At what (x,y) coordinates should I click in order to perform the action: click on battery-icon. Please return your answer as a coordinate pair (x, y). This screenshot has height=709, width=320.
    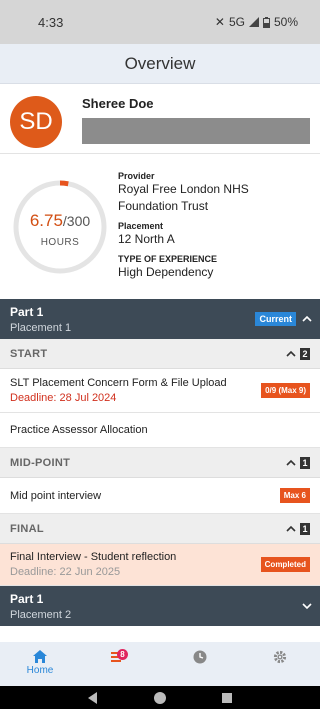
    Looking at the image, I should click on (266, 22).